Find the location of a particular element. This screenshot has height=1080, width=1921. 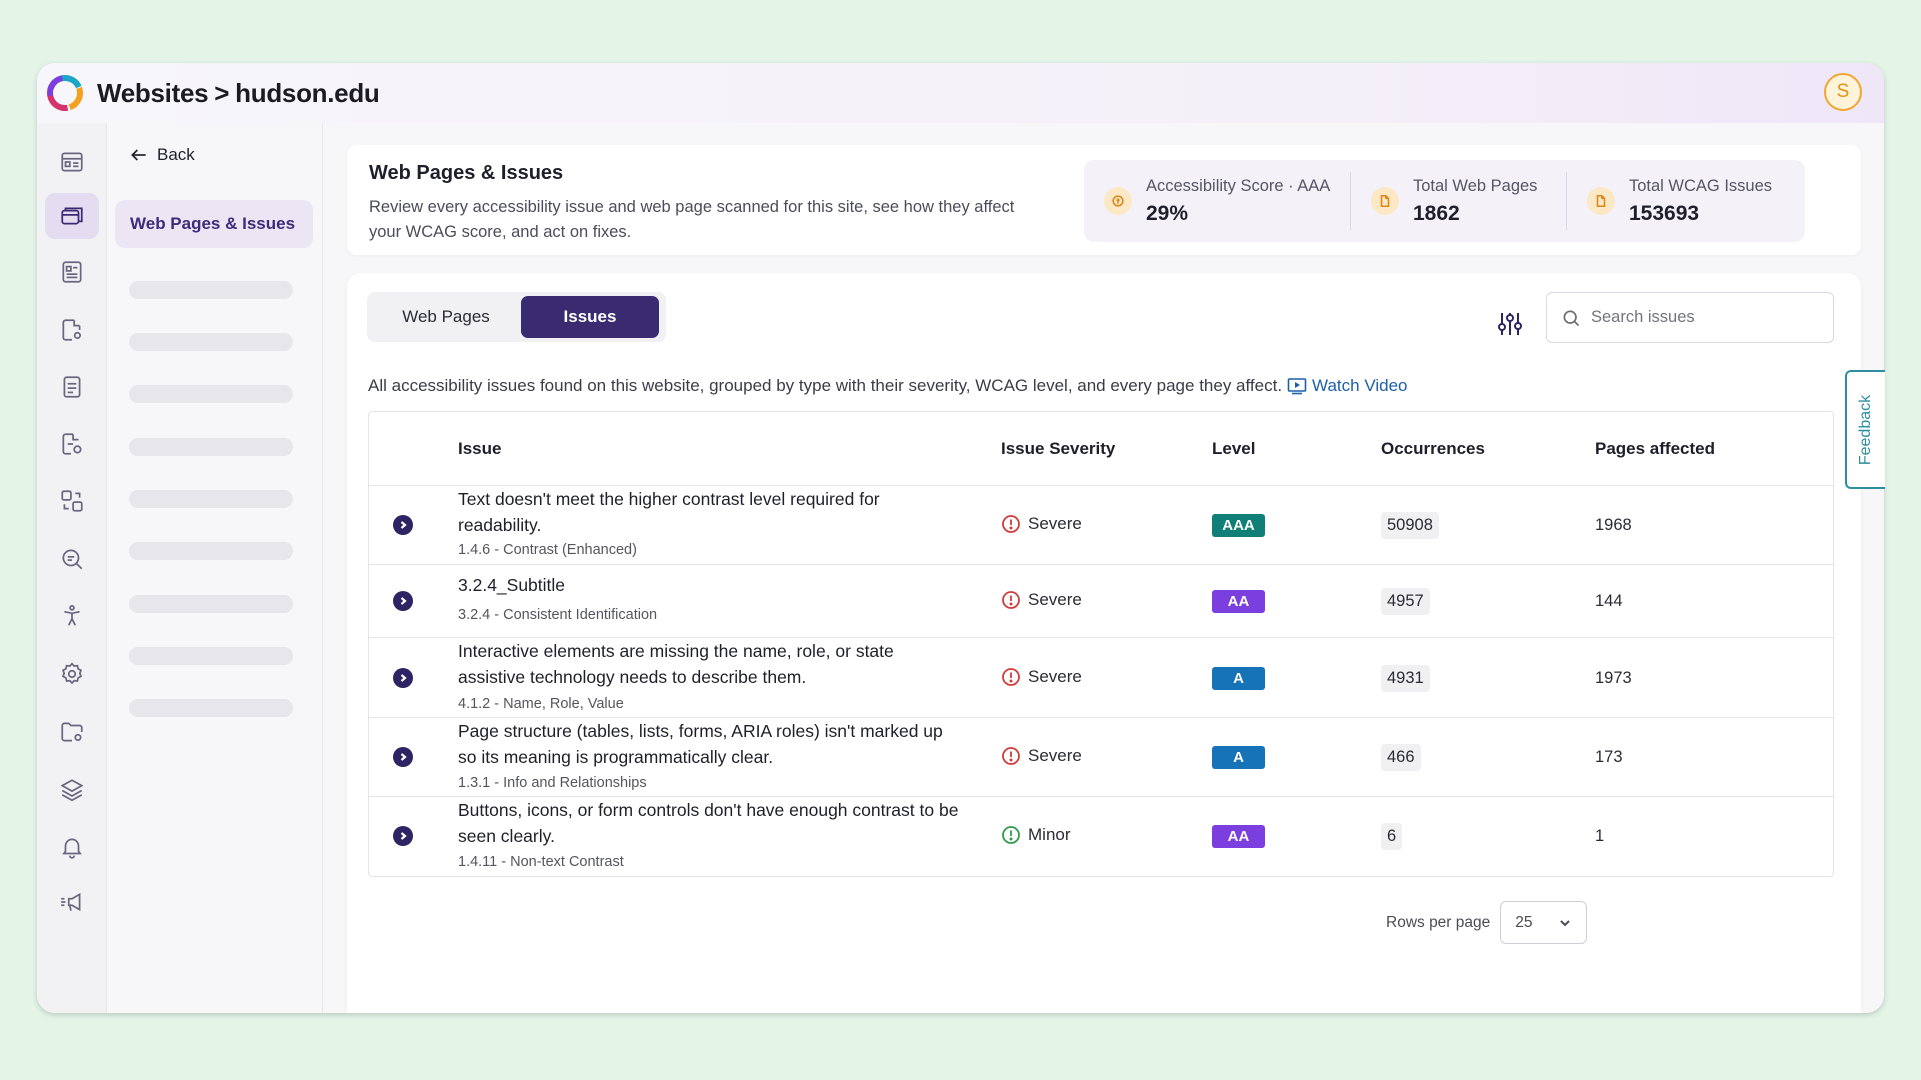

breadcrumb-site: hudson.edu is located at coordinates (307, 92).